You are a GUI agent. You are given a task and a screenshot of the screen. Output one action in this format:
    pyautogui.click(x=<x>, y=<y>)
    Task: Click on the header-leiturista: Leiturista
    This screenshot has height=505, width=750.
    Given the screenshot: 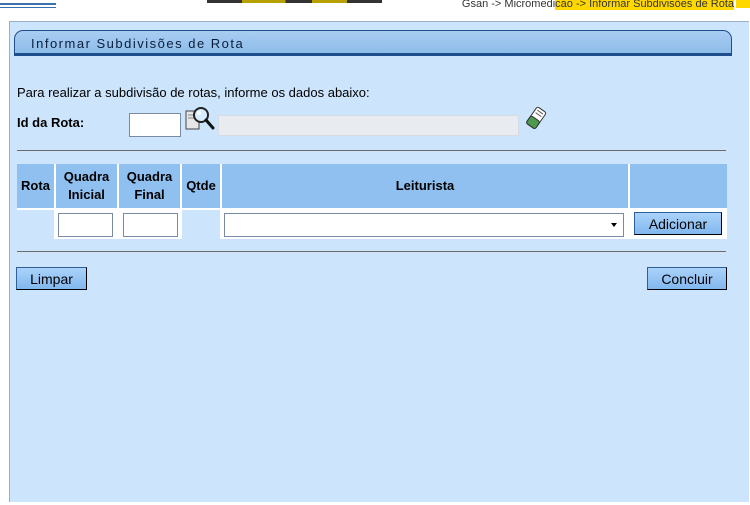 What is the action you would take?
    pyautogui.click(x=426, y=186)
    